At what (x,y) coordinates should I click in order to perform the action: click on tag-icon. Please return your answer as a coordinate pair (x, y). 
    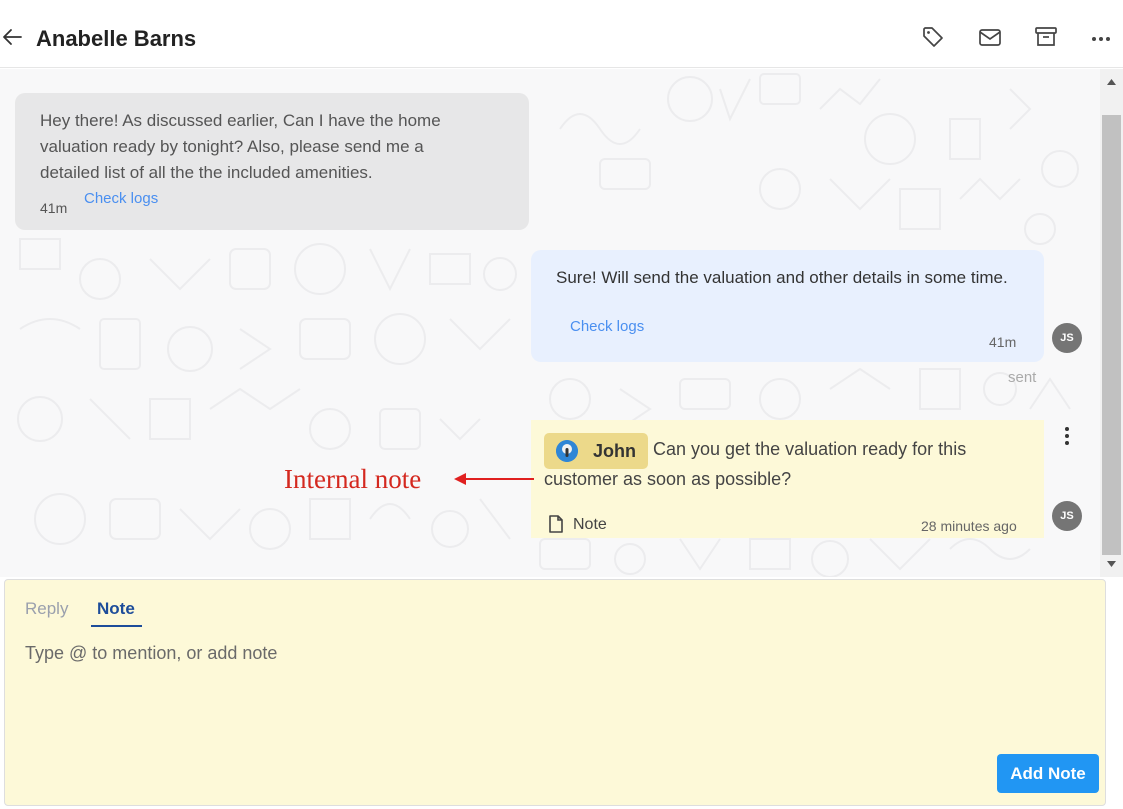
    Looking at the image, I should click on (933, 37).